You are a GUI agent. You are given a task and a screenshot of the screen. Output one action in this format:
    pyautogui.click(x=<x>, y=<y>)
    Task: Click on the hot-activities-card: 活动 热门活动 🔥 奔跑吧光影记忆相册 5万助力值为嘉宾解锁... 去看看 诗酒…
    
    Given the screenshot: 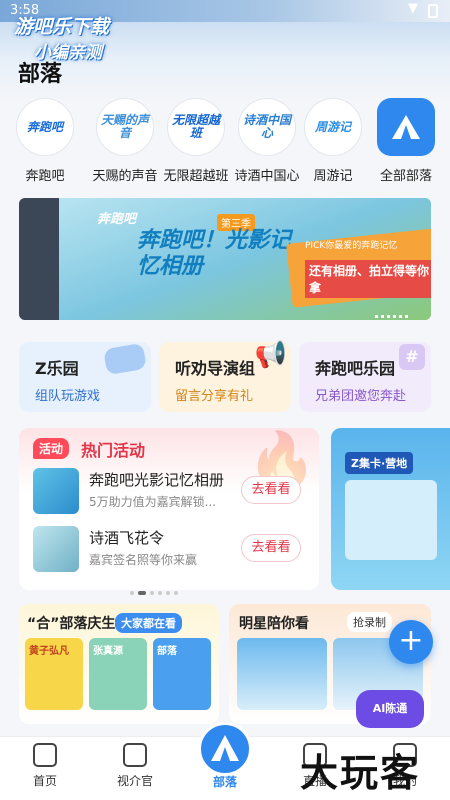 What is the action you would take?
    pyautogui.click(x=169, y=509)
    